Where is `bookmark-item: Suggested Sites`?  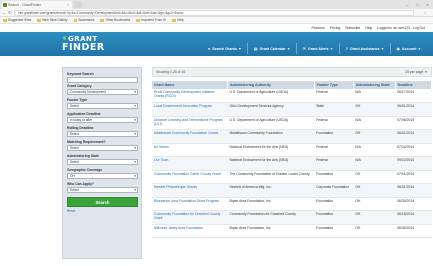 bookmark-item: Suggested Sites is located at coordinates (17, 20).